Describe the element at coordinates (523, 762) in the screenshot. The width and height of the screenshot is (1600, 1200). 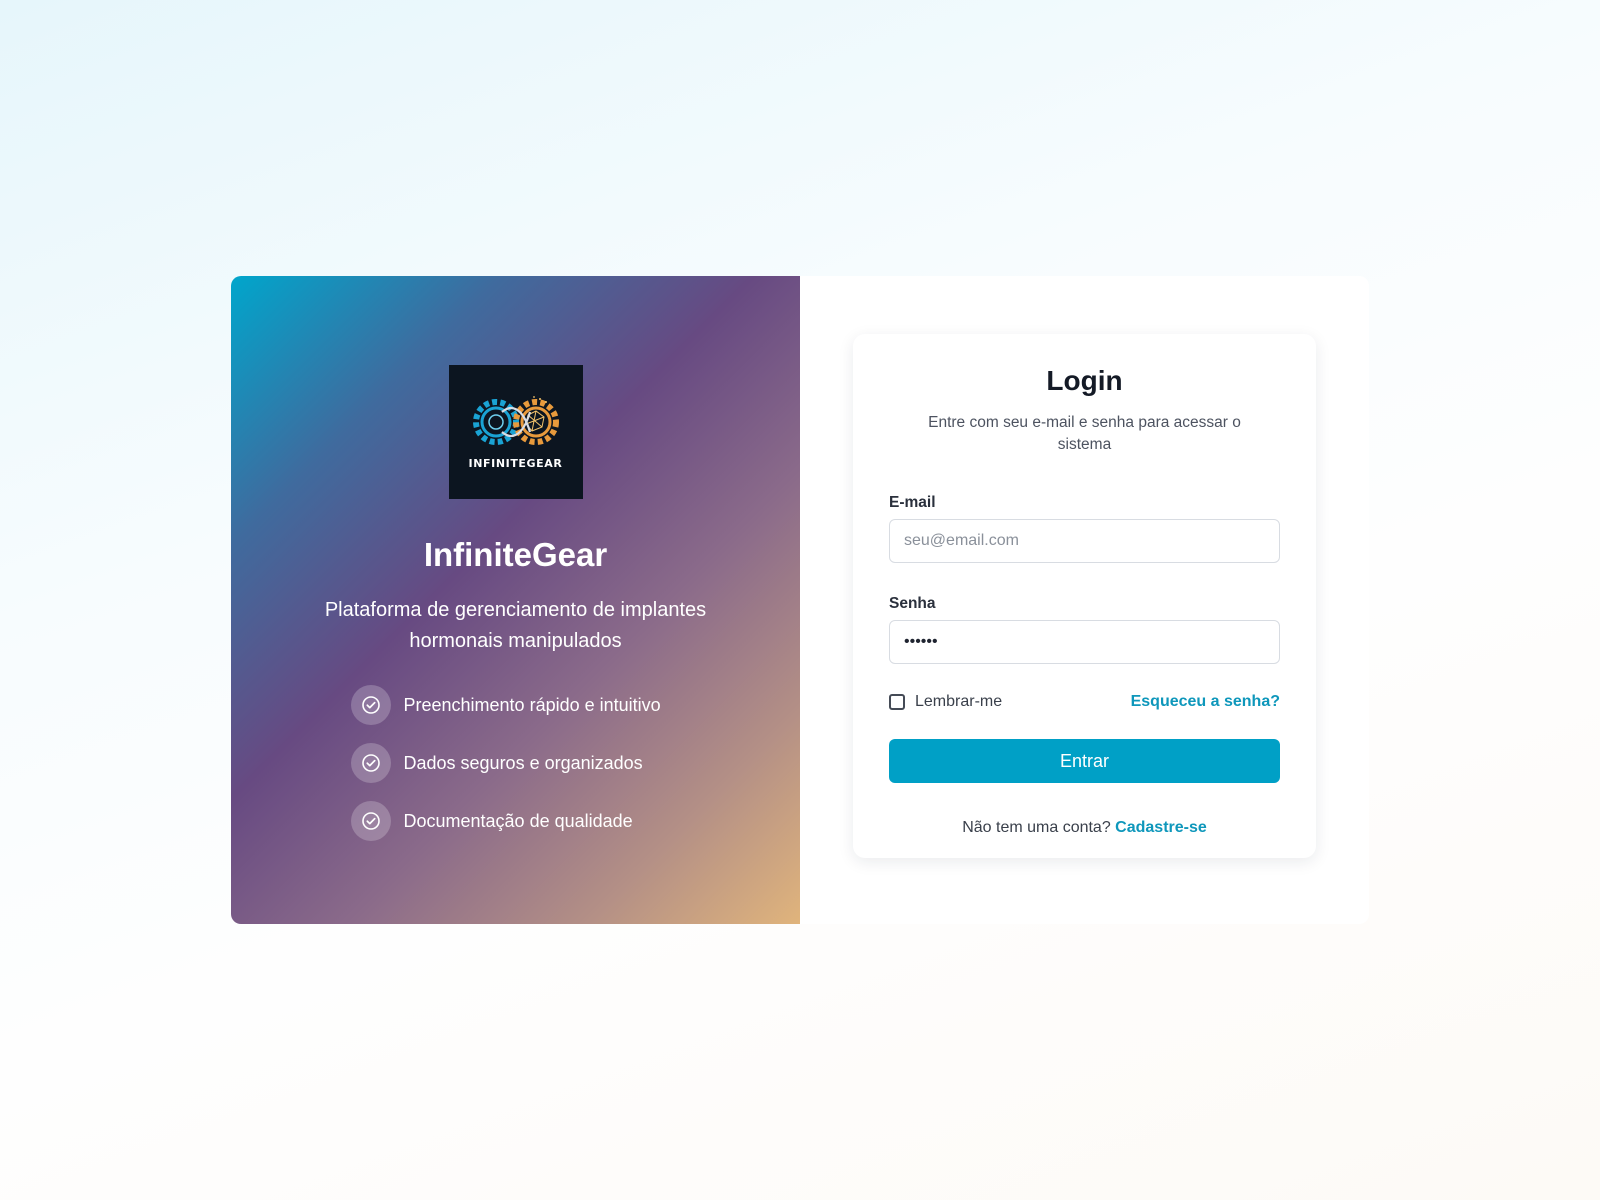
I see `feature-label: Dados seguros e organizados` at that location.